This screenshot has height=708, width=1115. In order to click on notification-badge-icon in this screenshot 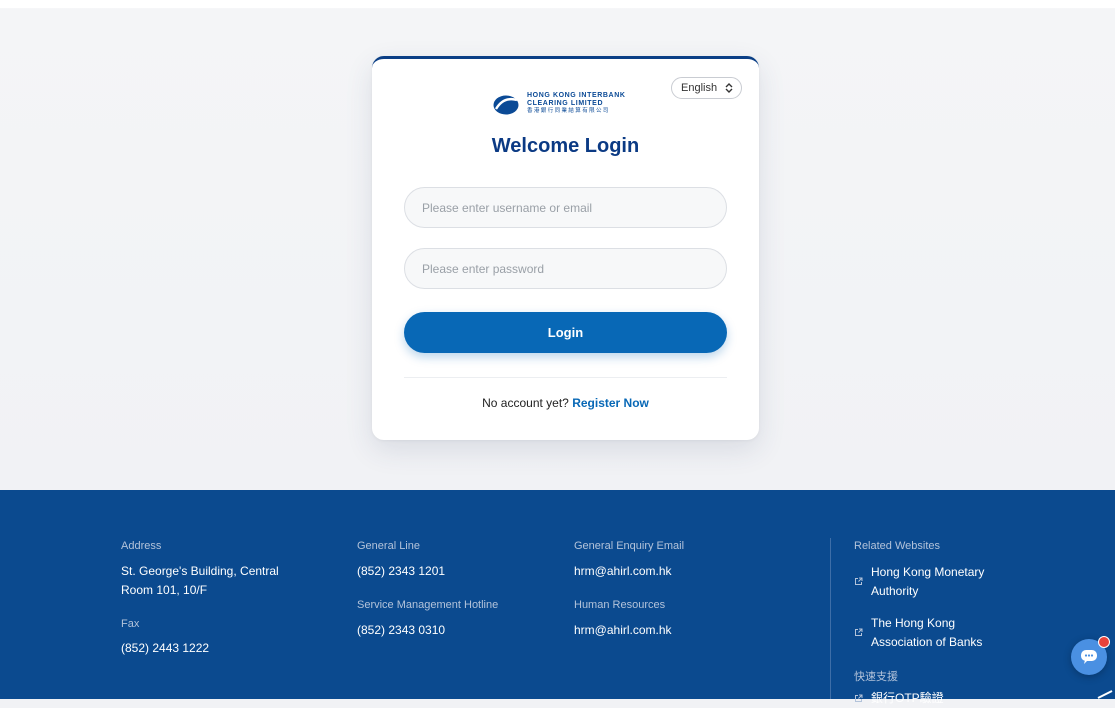, I will do `click(1104, 642)`.